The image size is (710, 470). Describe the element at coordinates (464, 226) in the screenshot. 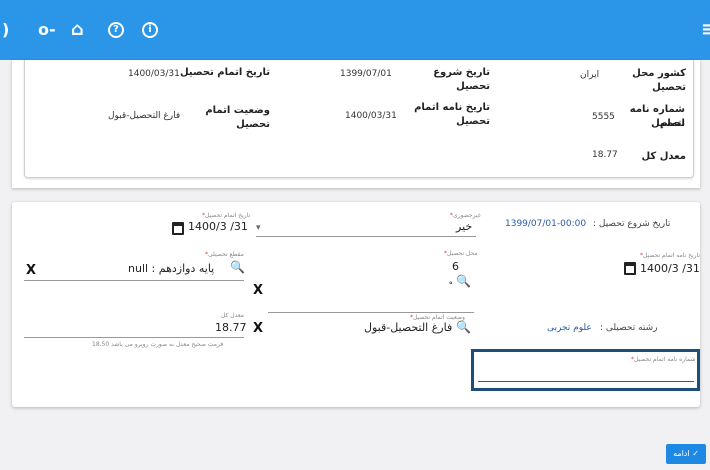

I see `attendance-value: خیر` at that location.